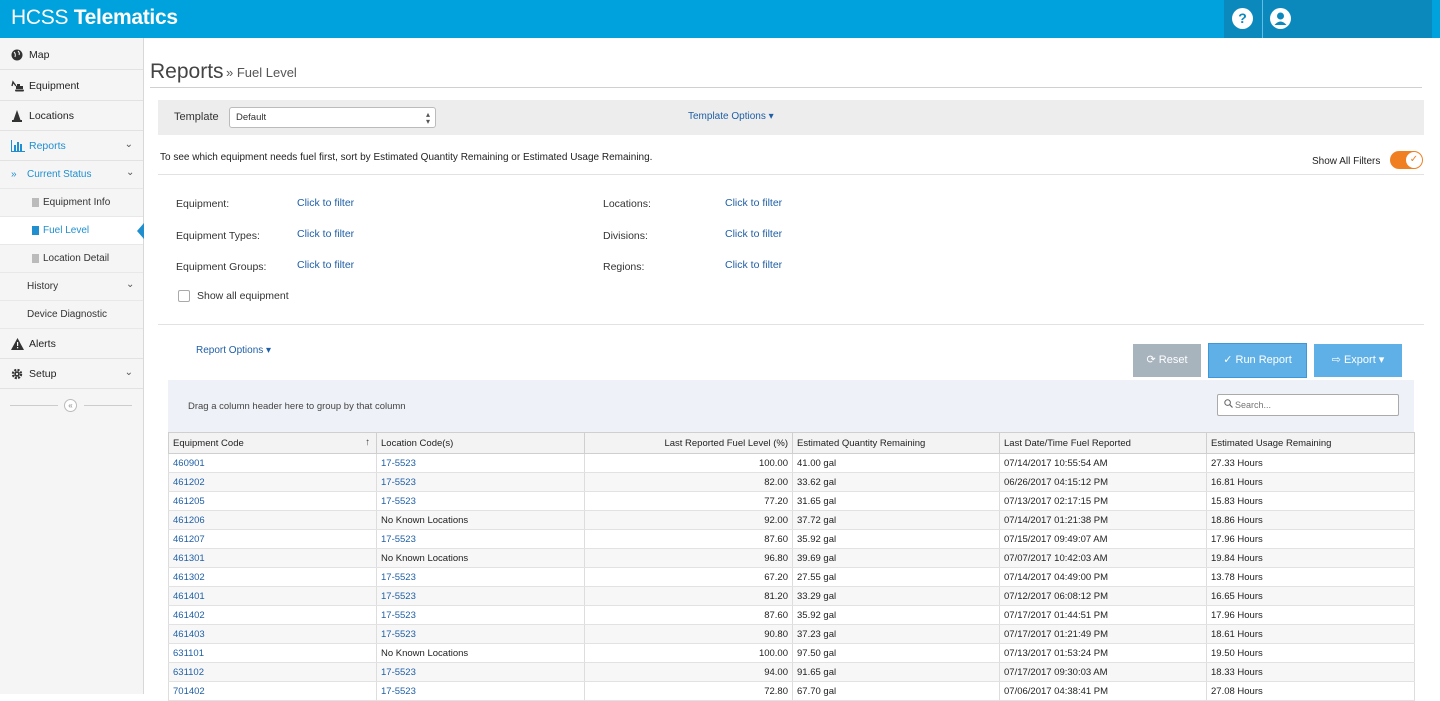 The image size is (1440, 701). Describe the element at coordinates (1103, 672) in the screenshot. I see `last-reported-cell: 07/17/2017 09:30:03 AM` at that location.